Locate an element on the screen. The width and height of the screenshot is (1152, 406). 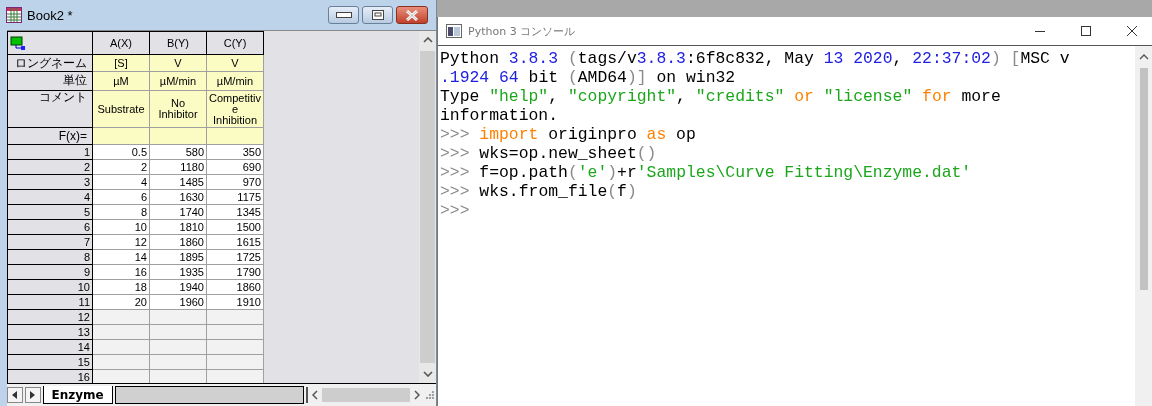
next-sheet-button is located at coordinates (32, 395).